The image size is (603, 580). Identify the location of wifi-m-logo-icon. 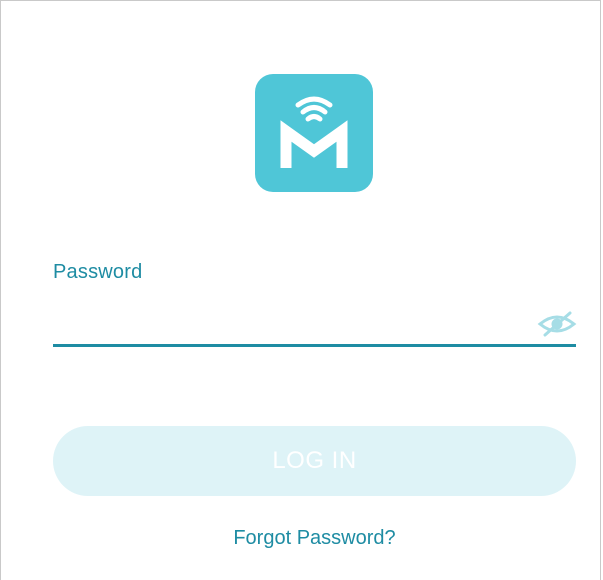
(314, 132).